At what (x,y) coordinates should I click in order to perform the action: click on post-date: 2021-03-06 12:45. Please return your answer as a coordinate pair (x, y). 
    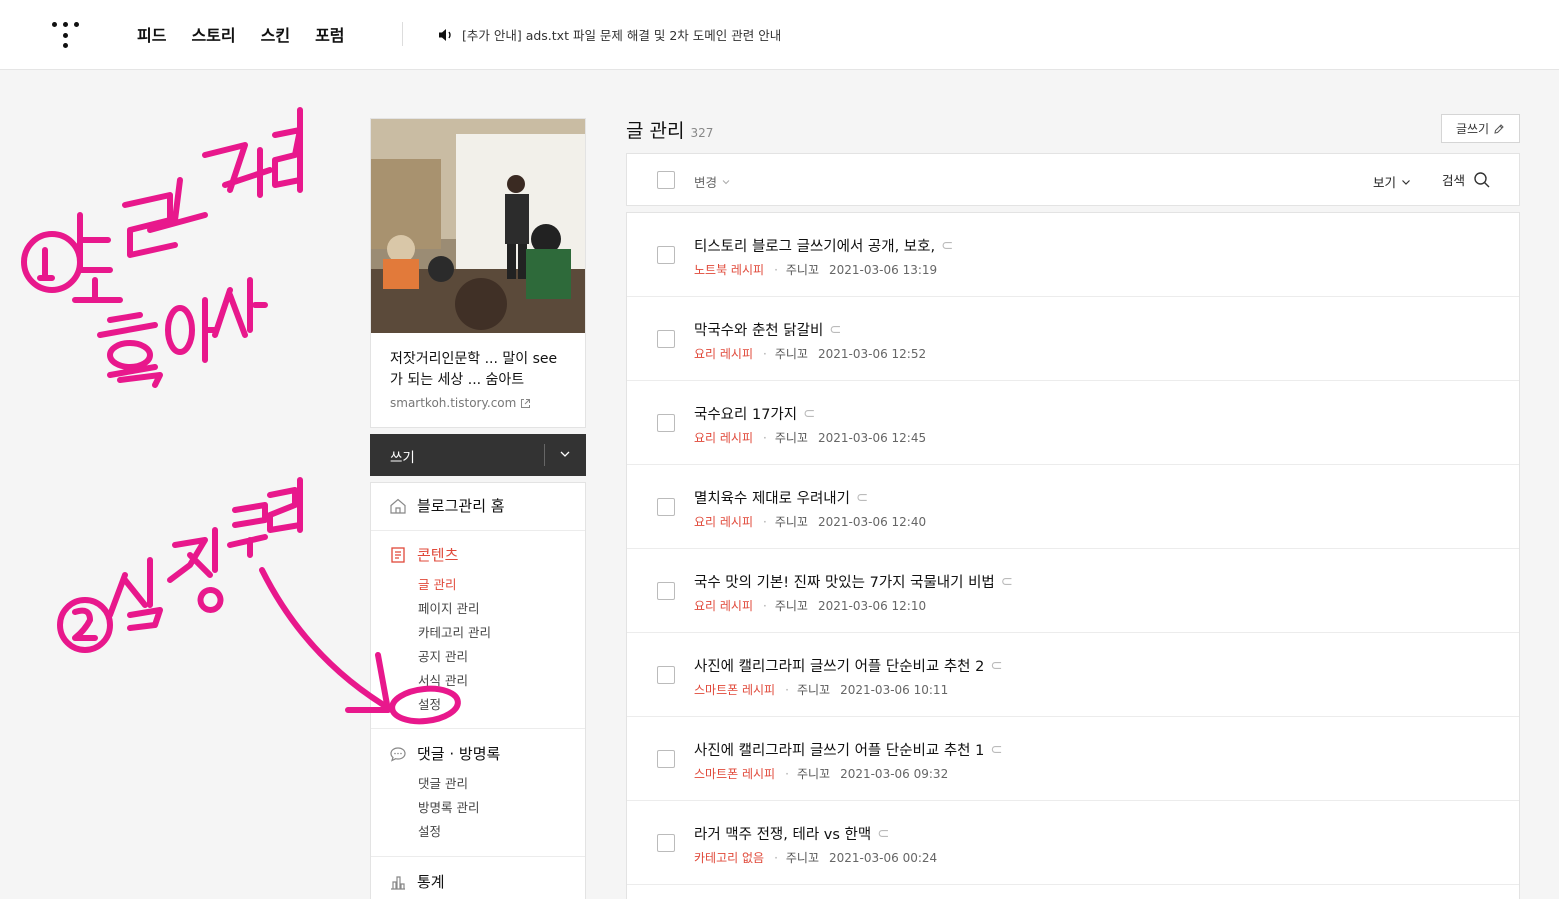
    Looking at the image, I should click on (872, 437).